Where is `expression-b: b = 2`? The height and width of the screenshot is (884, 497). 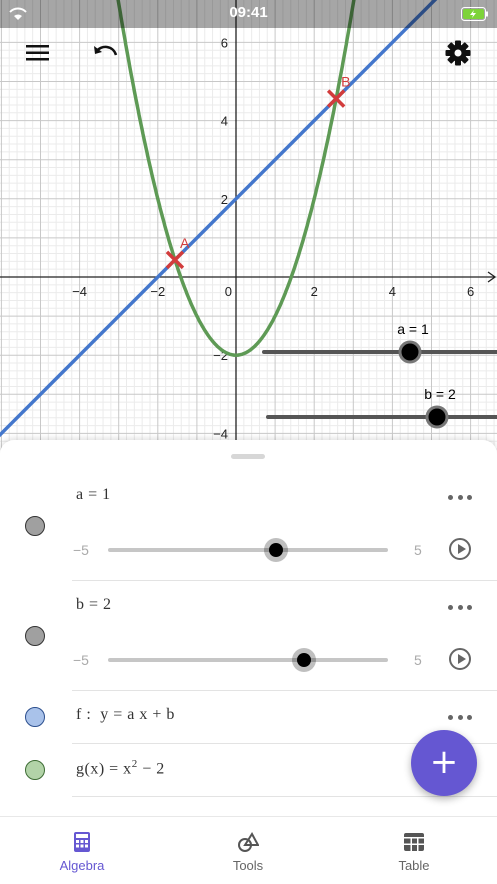
expression-b: b = 2 is located at coordinates (94, 605).